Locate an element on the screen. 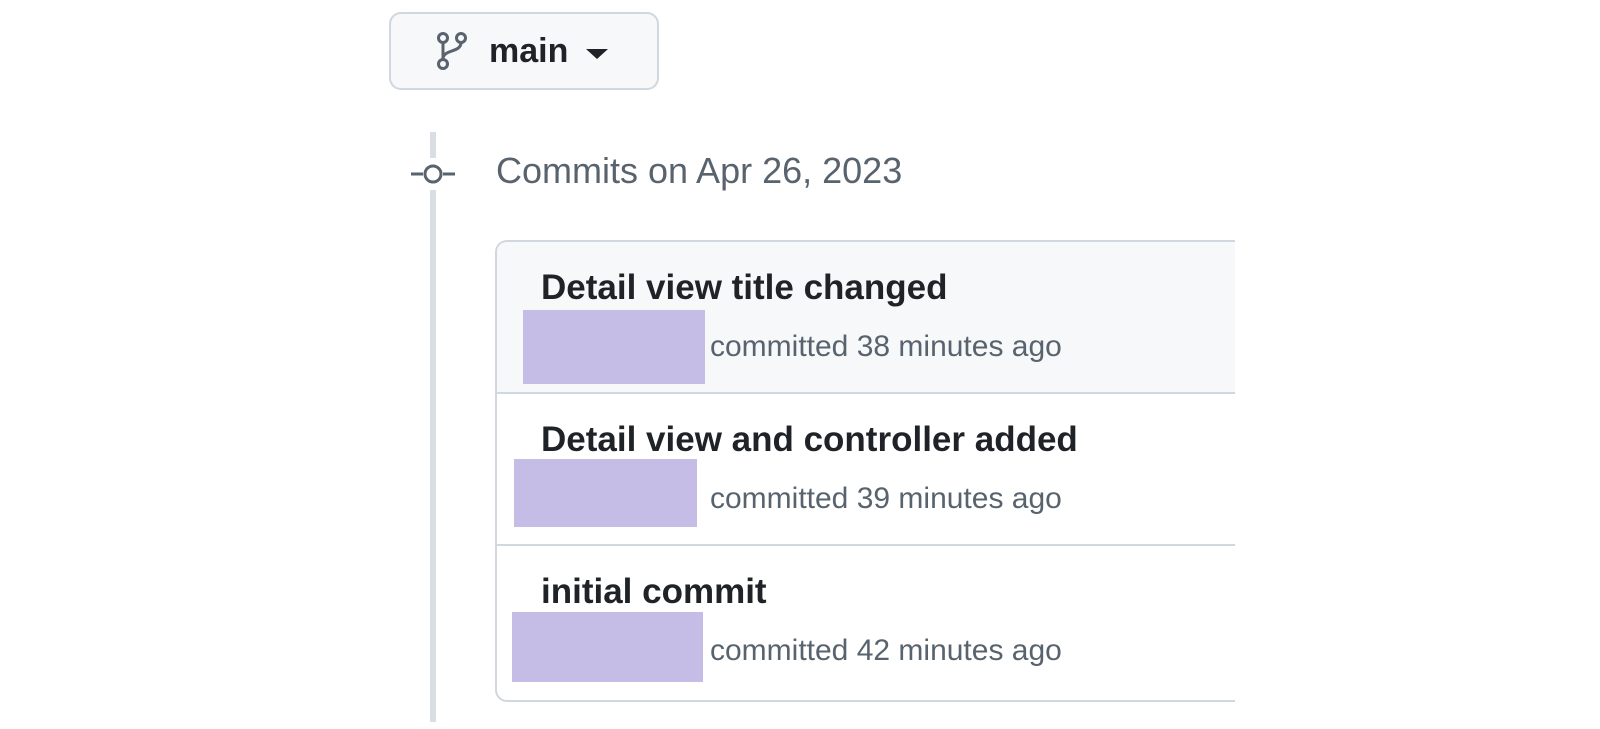 Image resolution: width=1600 pixels, height=729 pixels. caret-down-icon is located at coordinates (597, 54).